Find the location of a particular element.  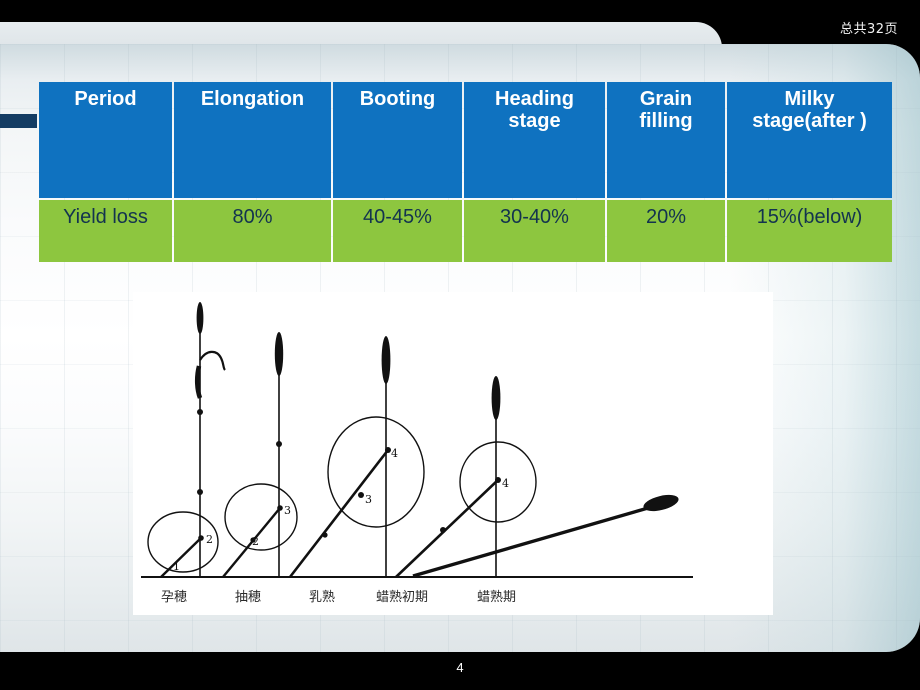

stage-label-1: 抽穂 is located at coordinates (248, 597).